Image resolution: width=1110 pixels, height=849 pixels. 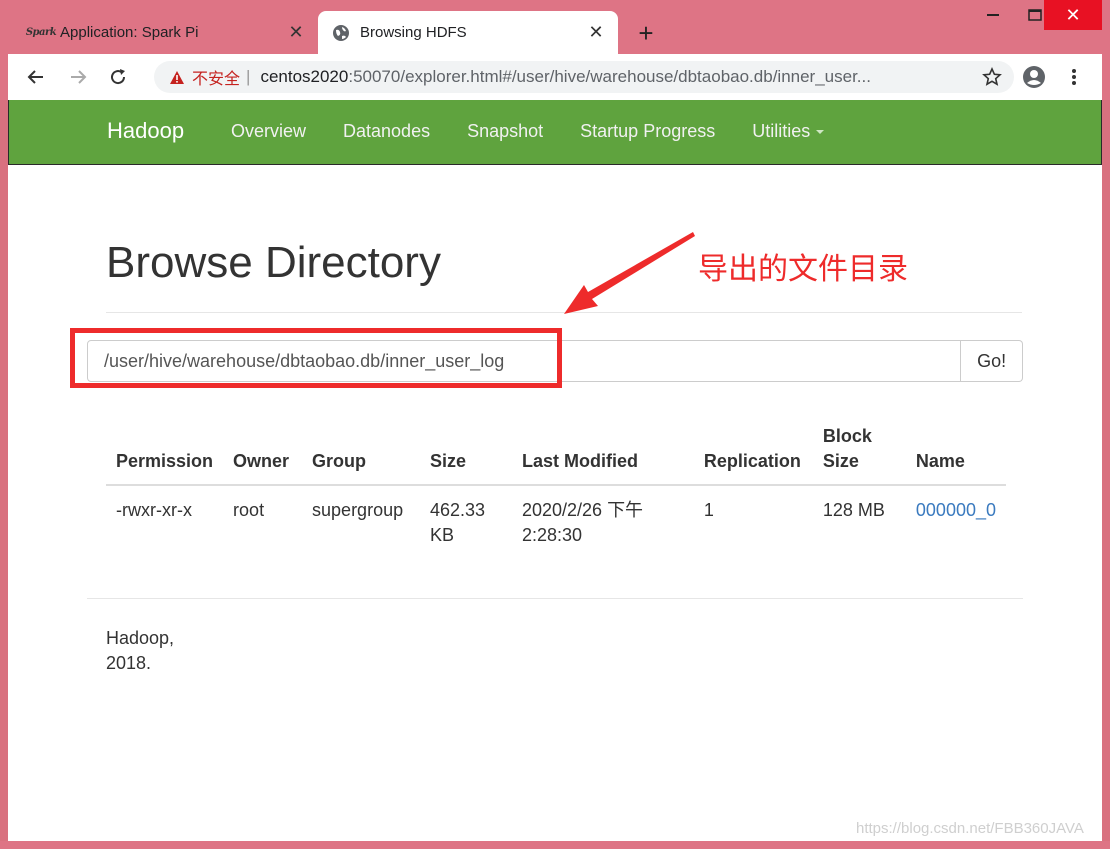 I want to click on new-tab-button: +, so click(x=646, y=33).